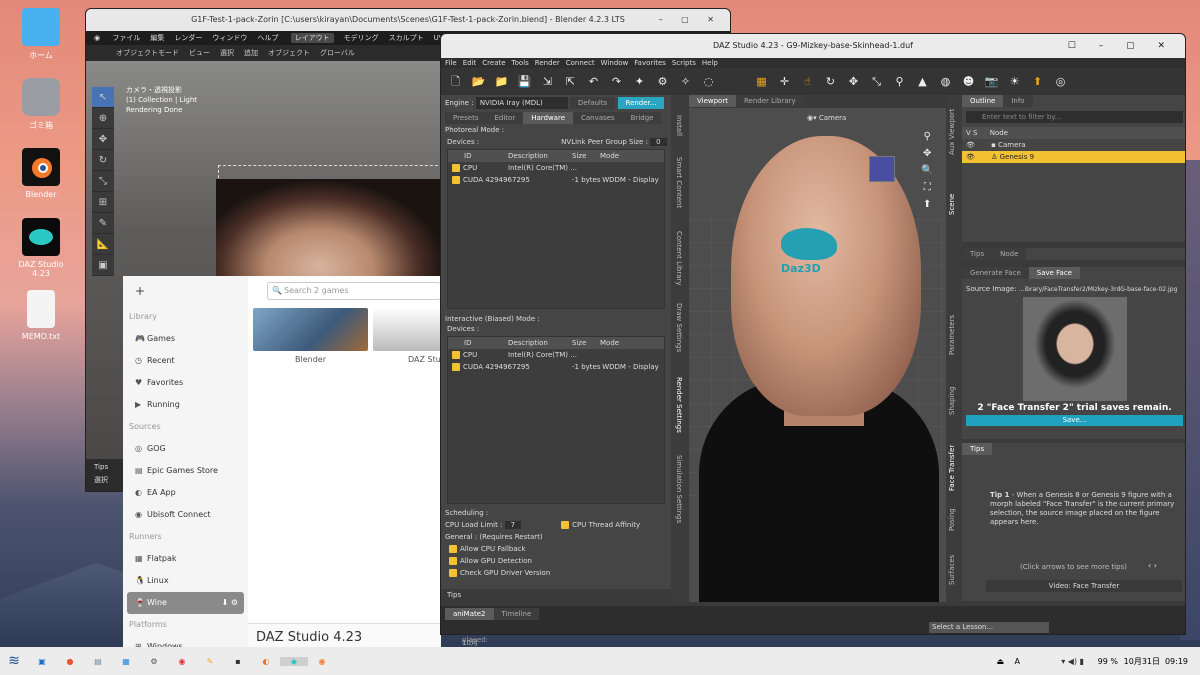 Image resolution: width=1200 pixels, height=675 pixels. Describe the element at coordinates (103, 97) in the screenshot. I see `select-tool-icon: ↖` at that location.